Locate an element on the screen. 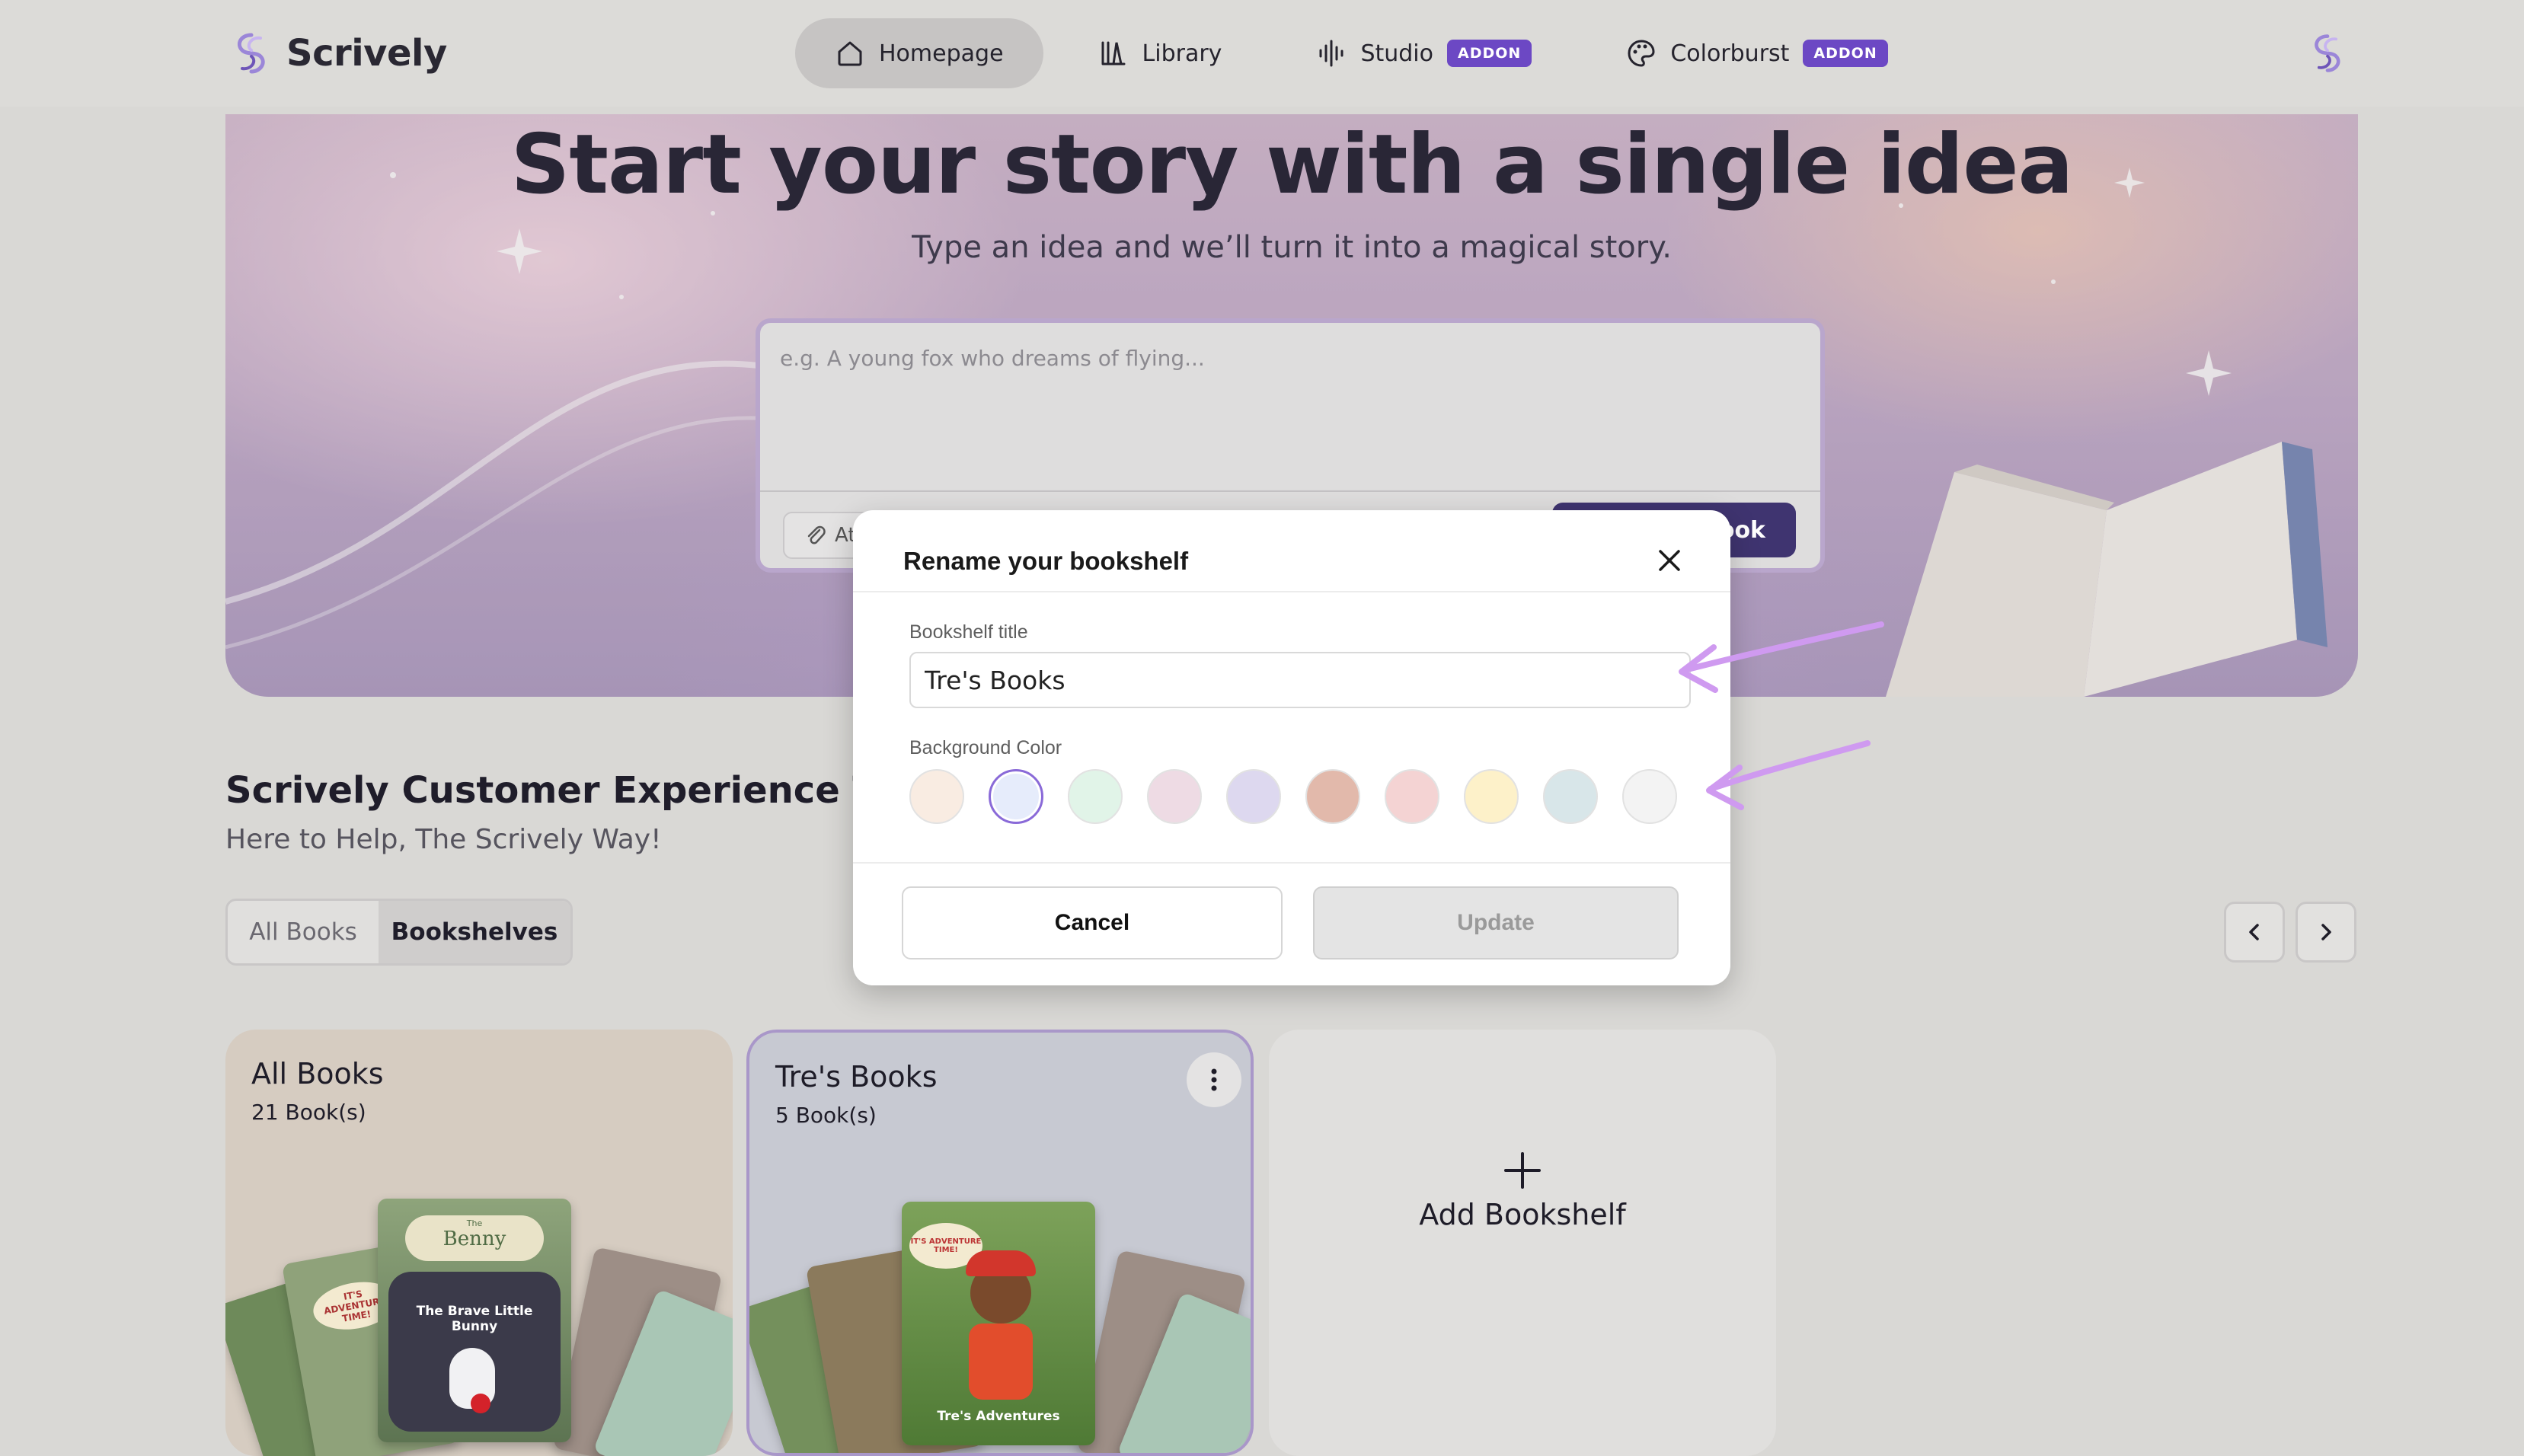 This screenshot has width=2524, height=1456. close-button is located at coordinates (1669, 560).